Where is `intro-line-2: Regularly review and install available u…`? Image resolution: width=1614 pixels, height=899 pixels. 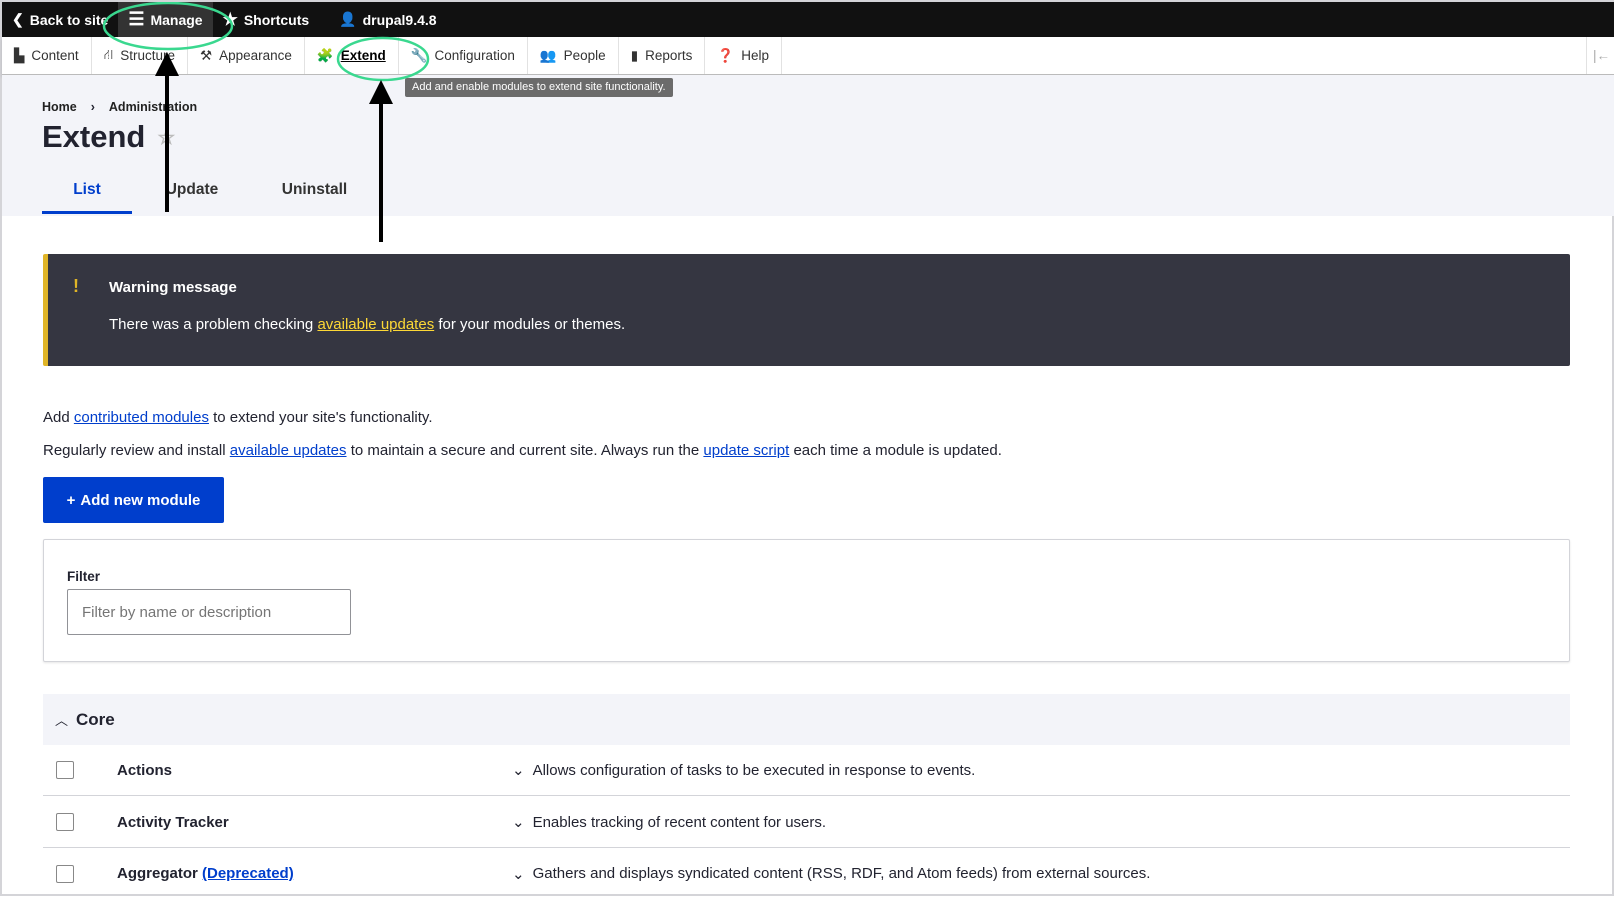 intro-line-2: Regularly review and install available u… is located at coordinates (522, 450).